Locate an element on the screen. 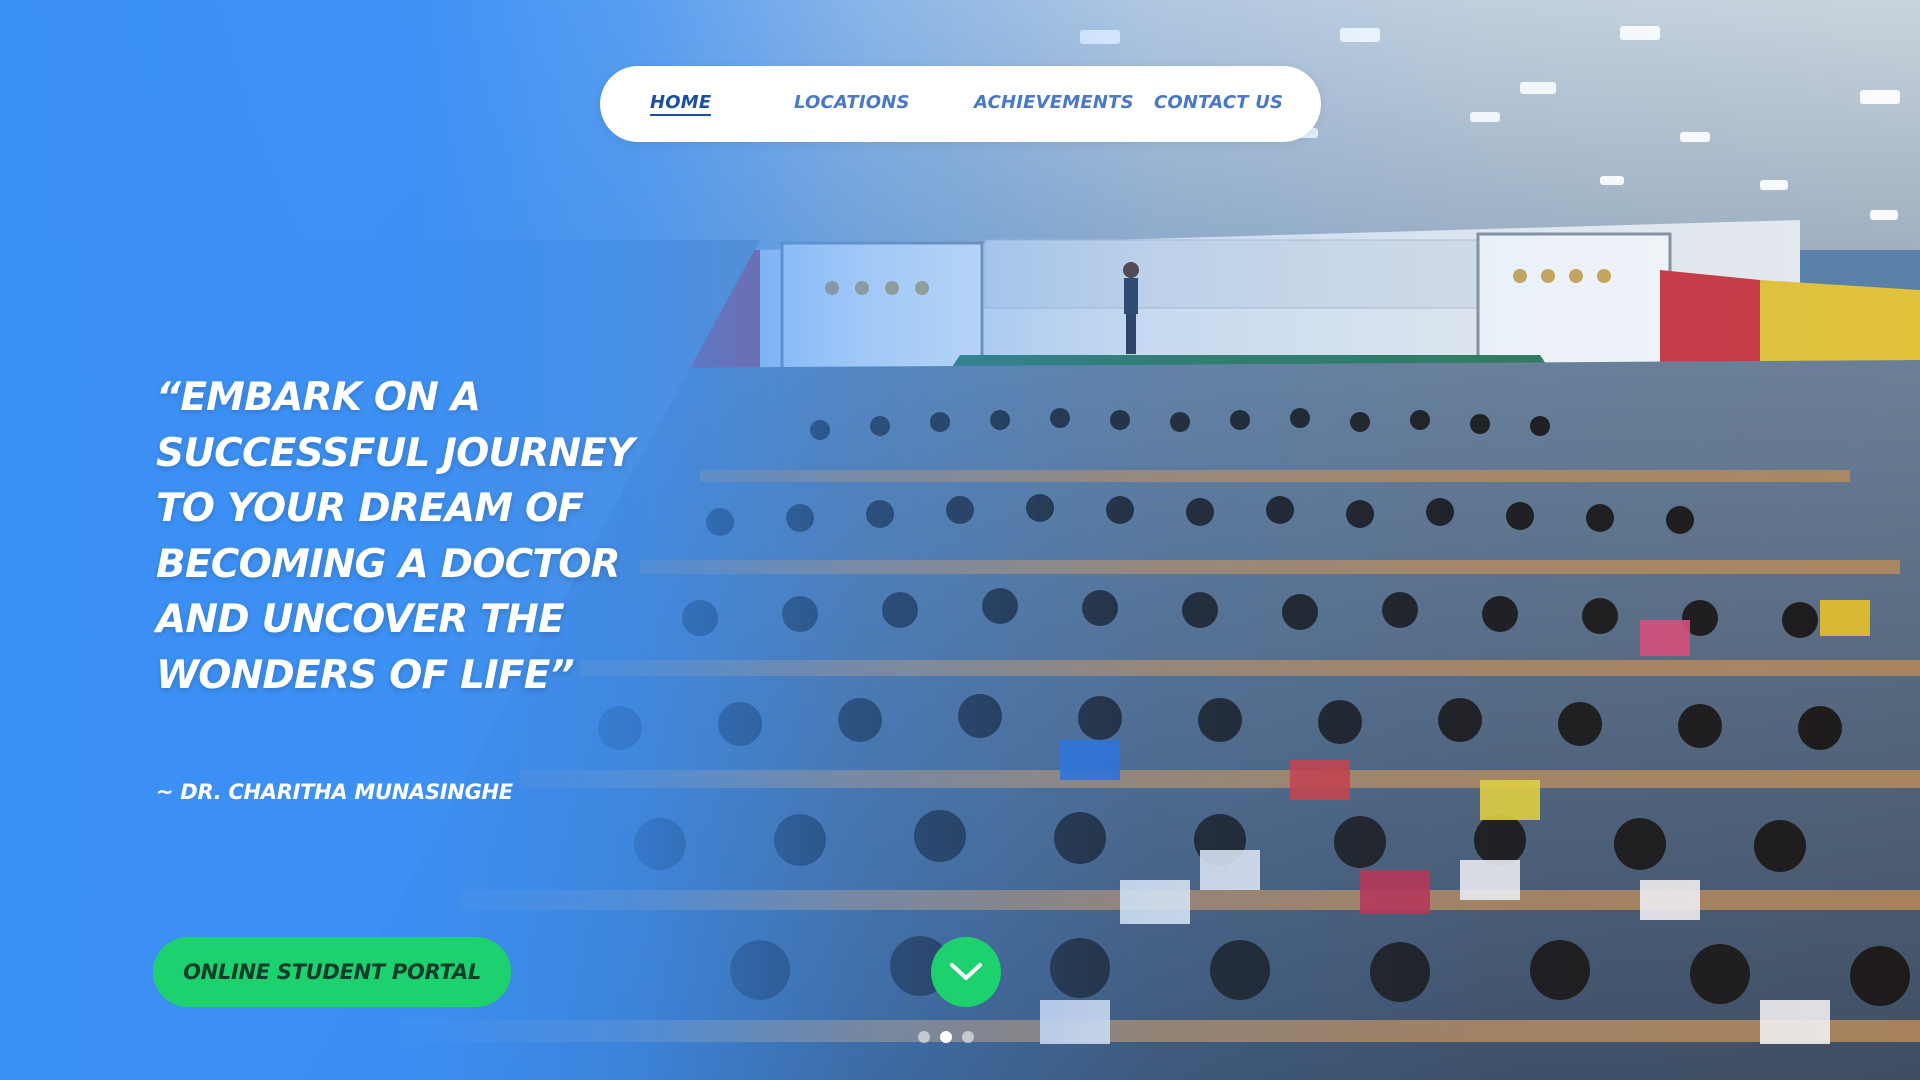 Image resolution: width=1920 pixels, height=1080 pixels. slide-indicators is located at coordinates (946, 1037).